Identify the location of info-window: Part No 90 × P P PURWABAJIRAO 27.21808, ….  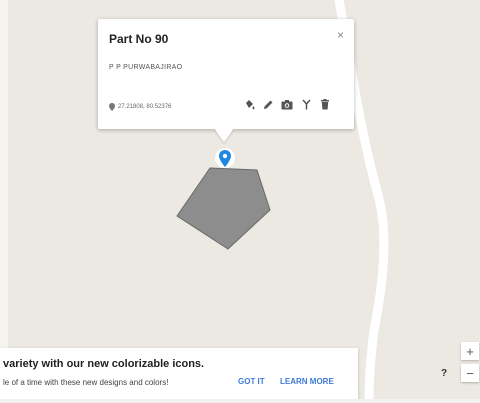
(226, 74).